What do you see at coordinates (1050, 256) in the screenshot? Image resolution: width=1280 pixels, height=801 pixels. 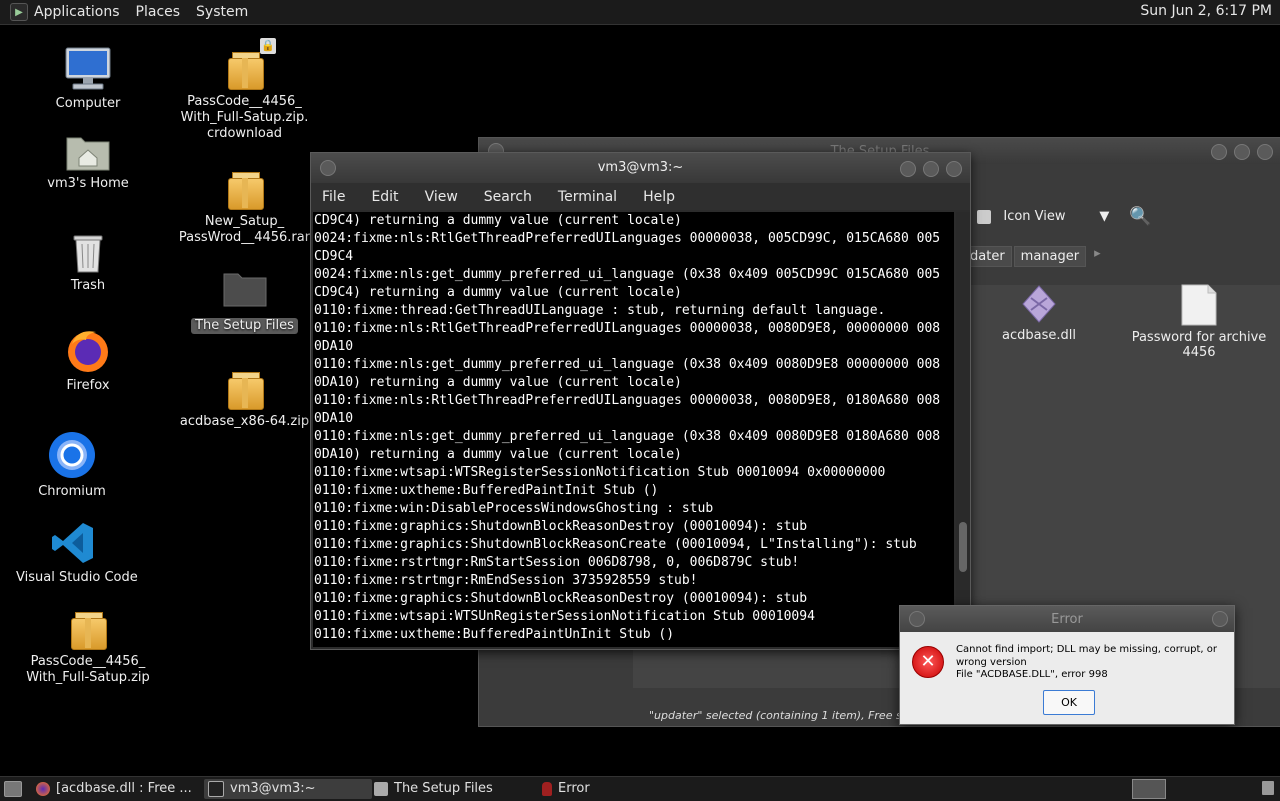 I see `path-button-manager: manager` at bounding box center [1050, 256].